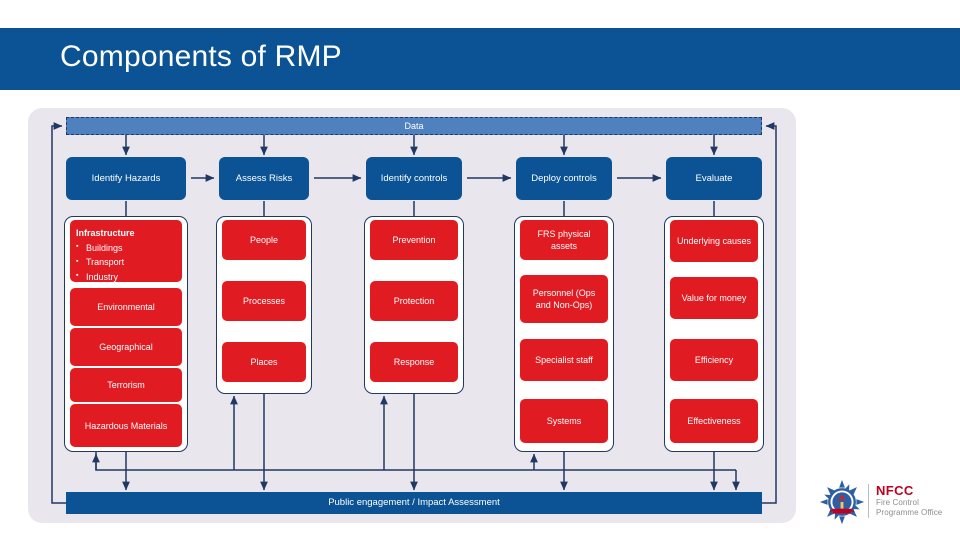 Image resolution: width=960 pixels, height=540 pixels. I want to click on item-label: Places, so click(264, 362).